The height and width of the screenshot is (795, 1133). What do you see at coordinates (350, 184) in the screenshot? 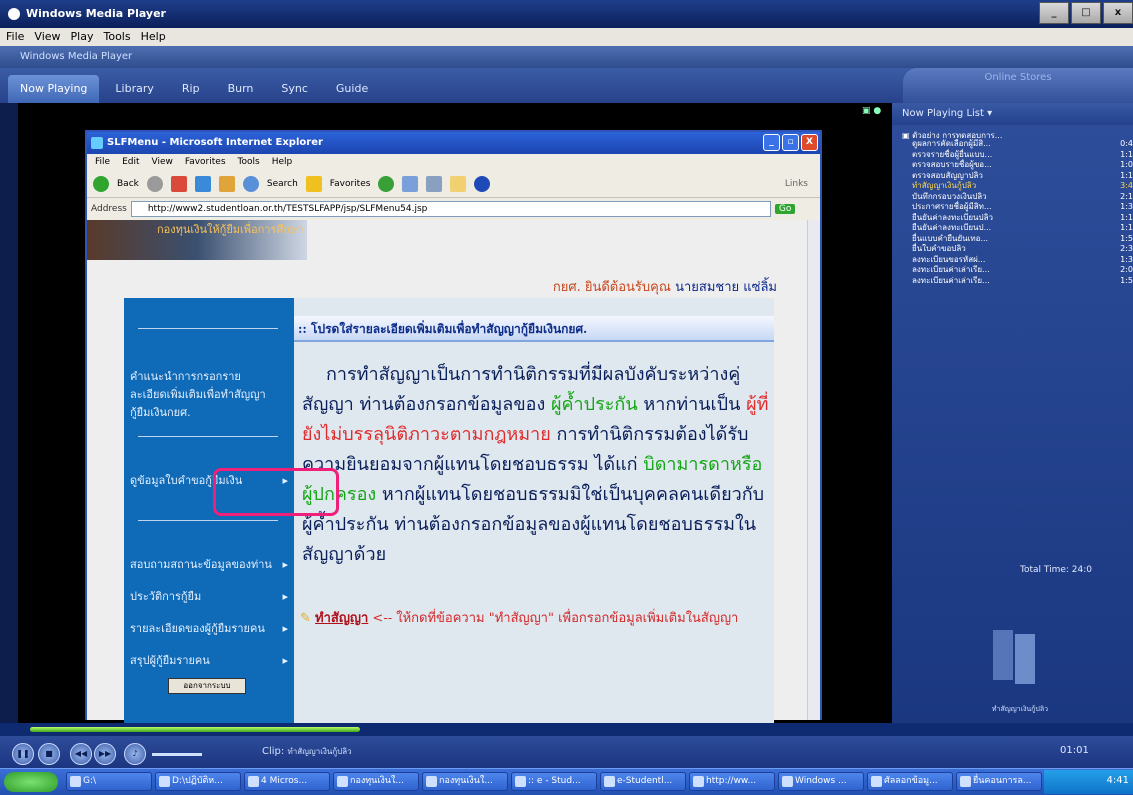
I see `favorites-button: Favorites` at bounding box center [350, 184].